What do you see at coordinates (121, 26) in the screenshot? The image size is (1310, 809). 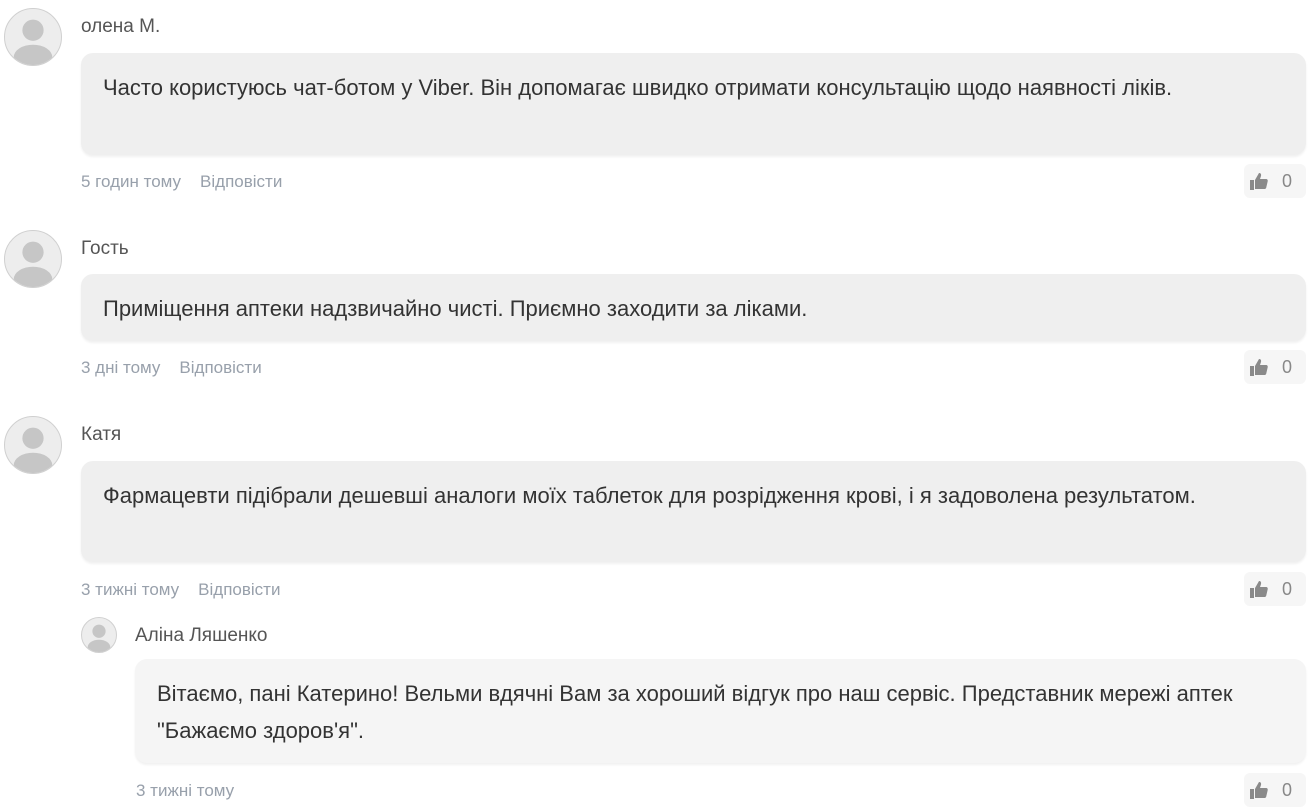 I see `comment-author: олена М.` at bounding box center [121, 26].